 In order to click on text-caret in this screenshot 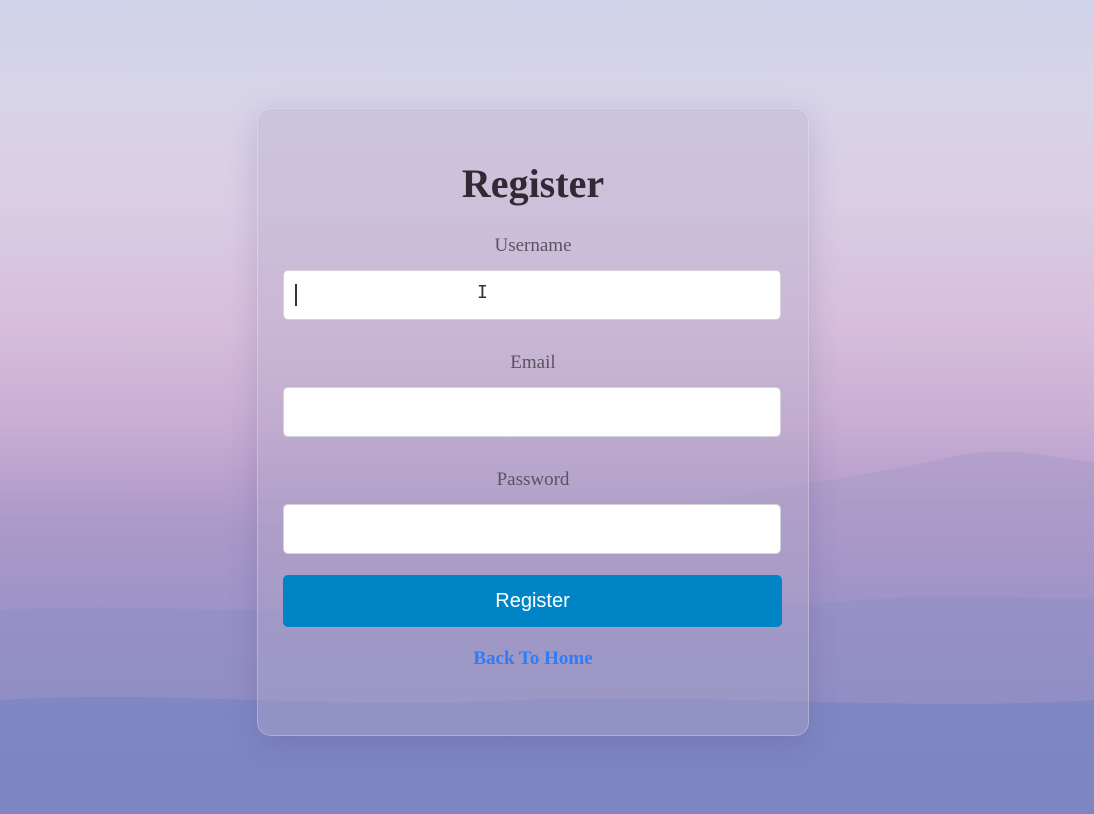, I will do `click(296, 295)`.